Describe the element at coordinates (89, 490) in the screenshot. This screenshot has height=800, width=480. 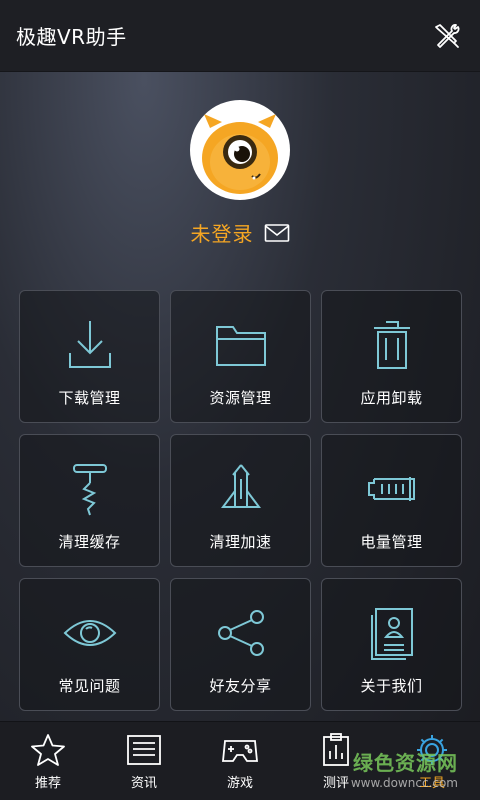
I see `corkscrew-icon` at that location.